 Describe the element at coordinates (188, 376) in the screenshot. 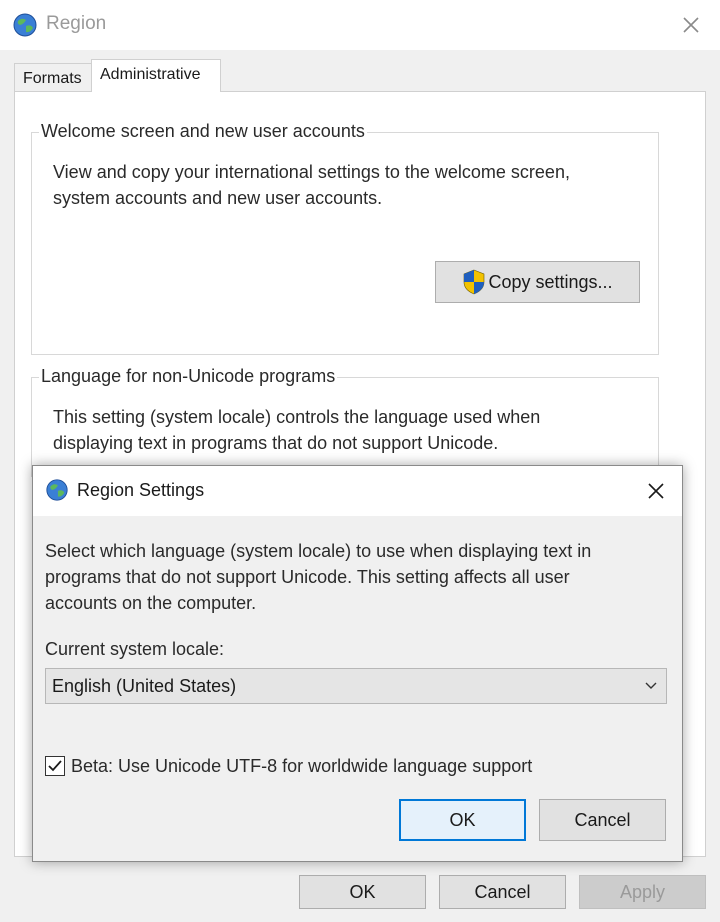

I see `language-group-title: Language for non-Unicode programs` at that location.